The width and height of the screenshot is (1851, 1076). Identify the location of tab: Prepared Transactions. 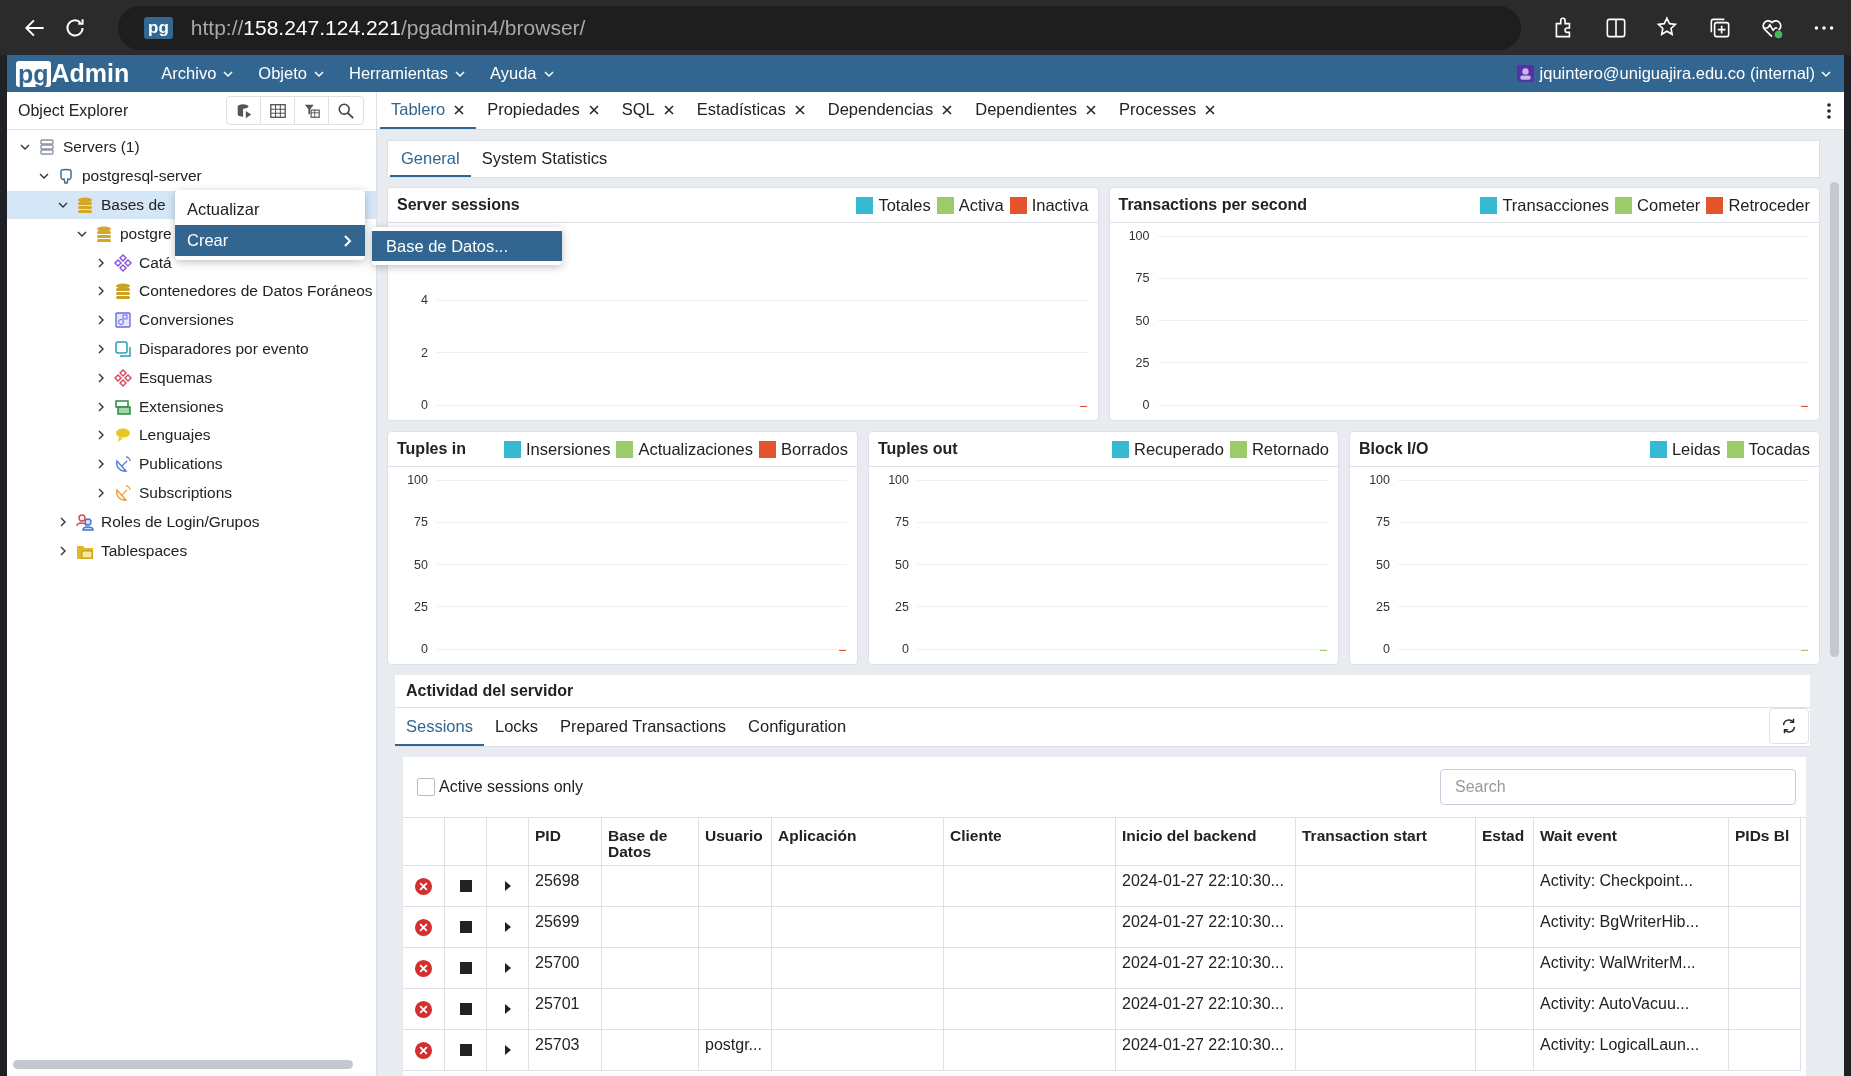
(643, 727).